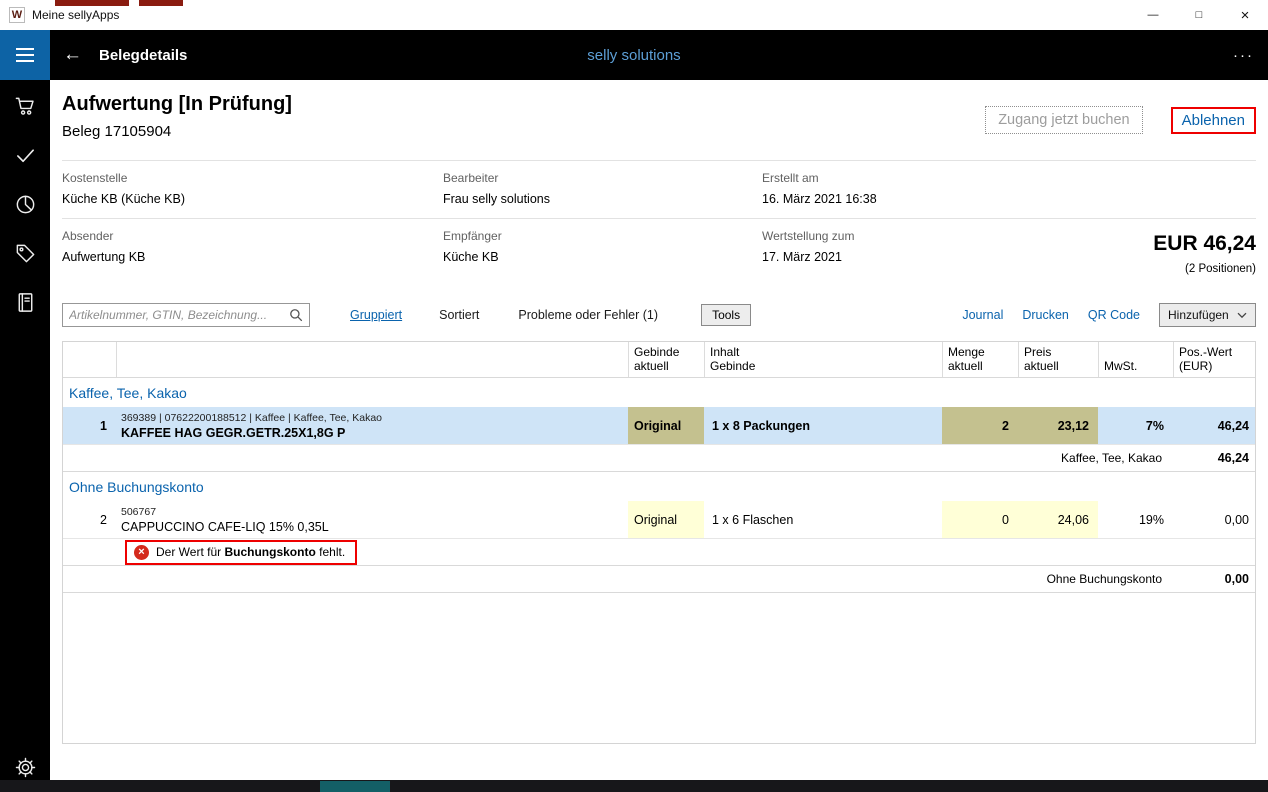  Describe the element at coordinates (1233, 458) in the screenshot. I see `subtotal-value: 46,24` at that location.